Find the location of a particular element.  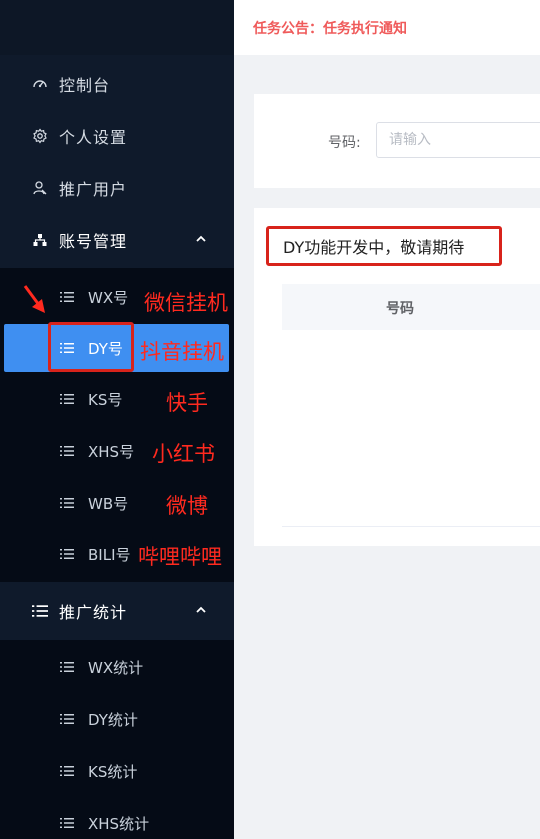

sidebar-item-dashboard: 控制台 is located at coordinates (117, 84).